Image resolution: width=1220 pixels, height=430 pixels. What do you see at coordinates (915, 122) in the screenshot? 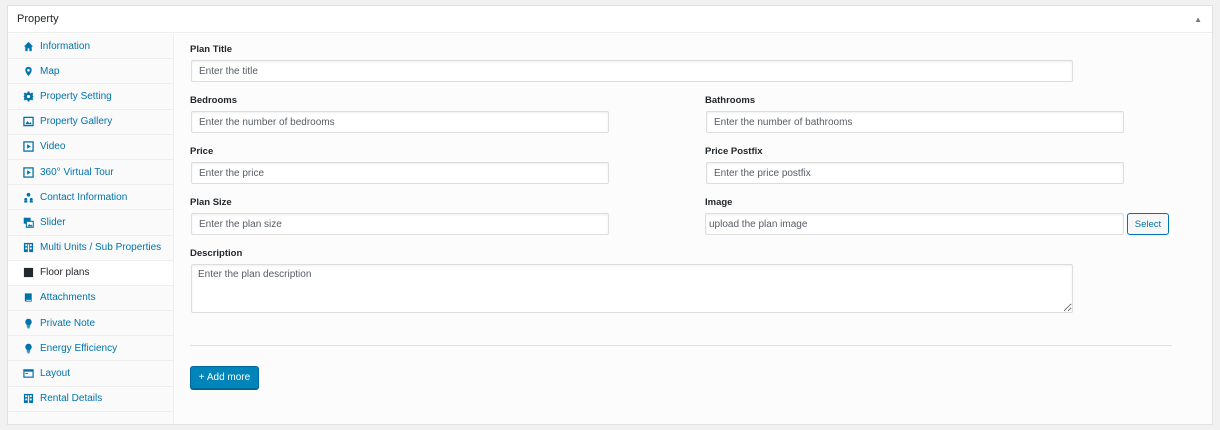
I see `bathrooms-input` at bounding box center [915, 122].